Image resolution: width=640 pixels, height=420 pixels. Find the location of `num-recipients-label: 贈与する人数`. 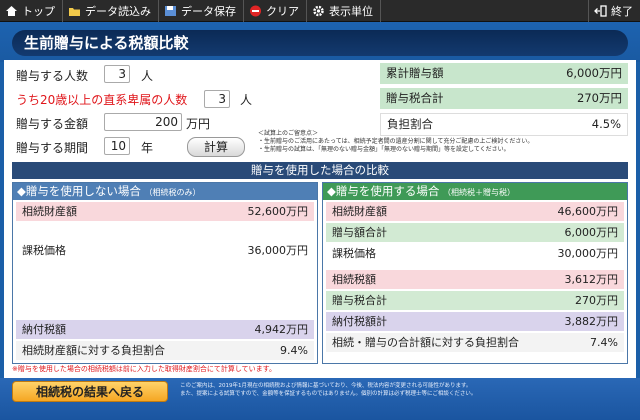

num-recipients-label: 贈与する人数 is located at coordinates (52, 76).